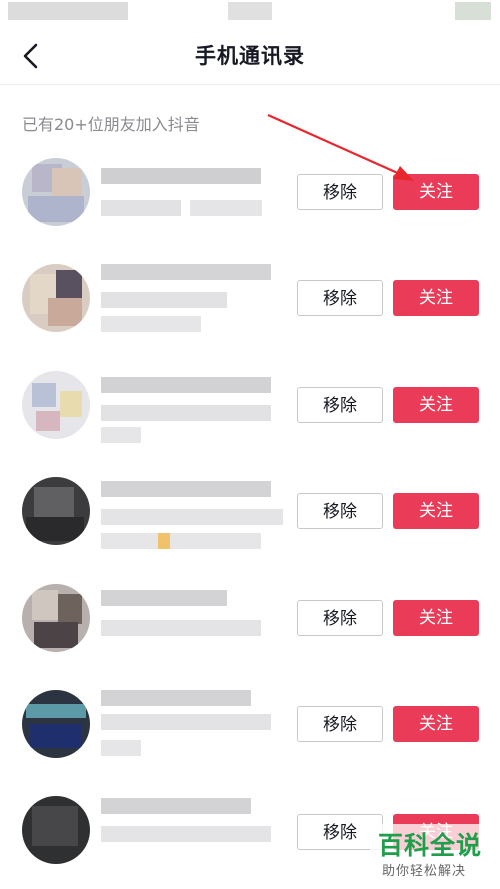 This screenshot has height=889, width=500. I want to click on friends-joined-count: 已有20+位朋友加入抖音, so click(111, 124).